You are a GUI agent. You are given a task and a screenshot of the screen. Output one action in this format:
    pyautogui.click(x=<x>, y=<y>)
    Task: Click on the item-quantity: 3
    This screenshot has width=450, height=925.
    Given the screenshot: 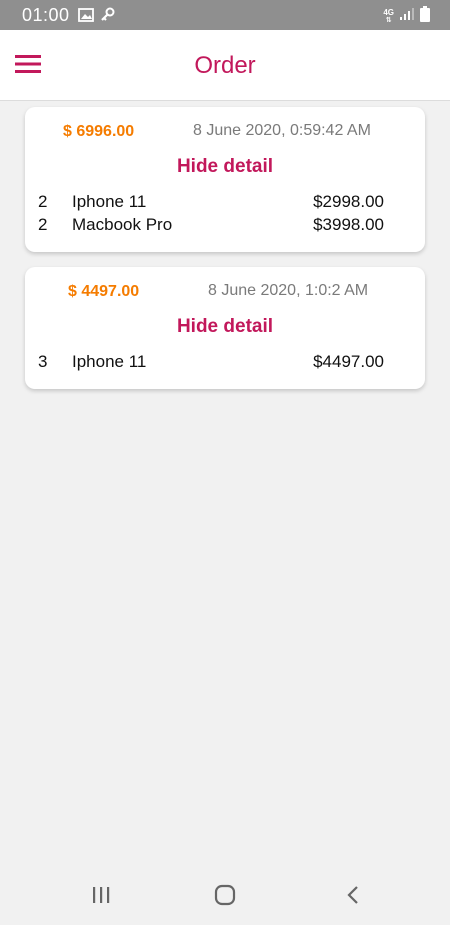 What is the action you would take?
    pyautogui.click(x=43, y=361)
    